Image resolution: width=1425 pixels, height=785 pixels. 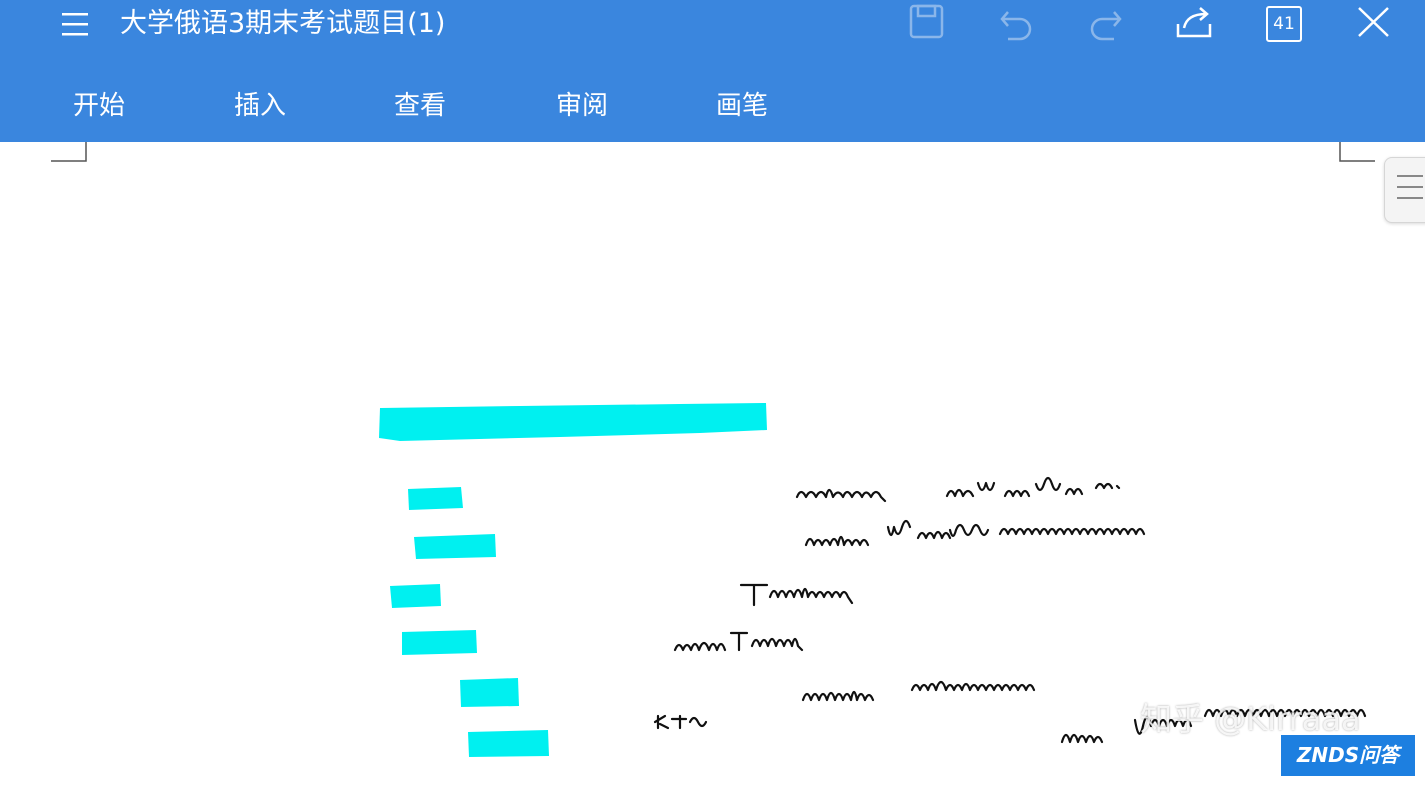 What do you see at coordinates (573, 422) in the screenshot?
I see `highlight-title` at bounding box center [573, 422].